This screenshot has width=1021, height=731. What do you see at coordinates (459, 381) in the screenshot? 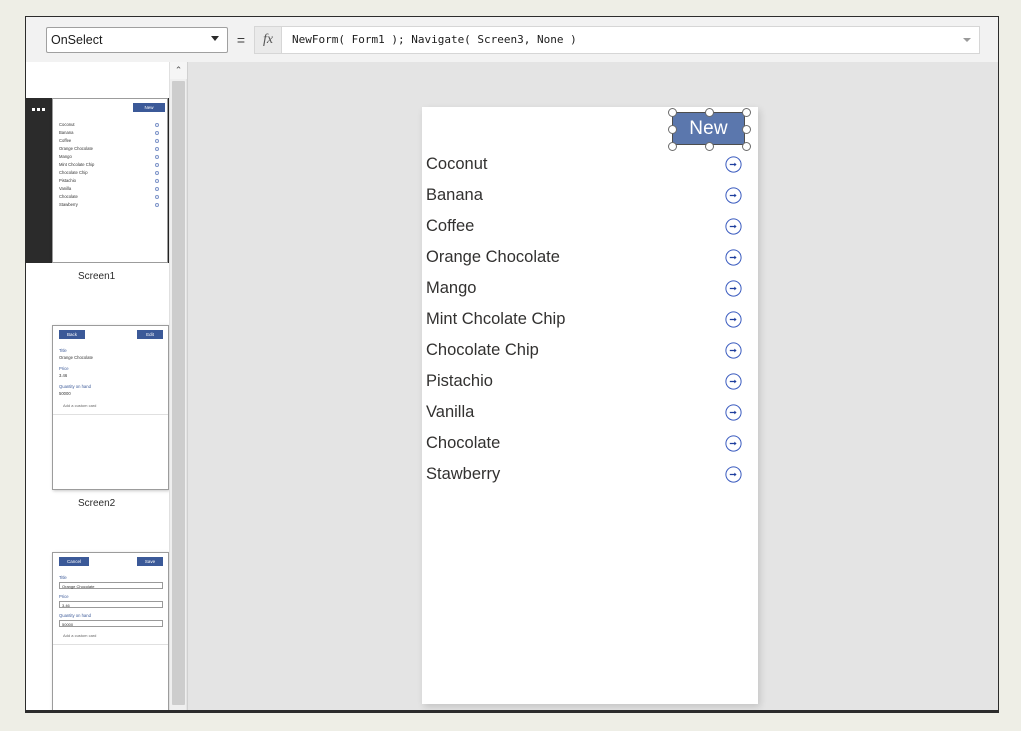
I see `gallery-item-label: Pistachio` at bounding box center [459, 381].